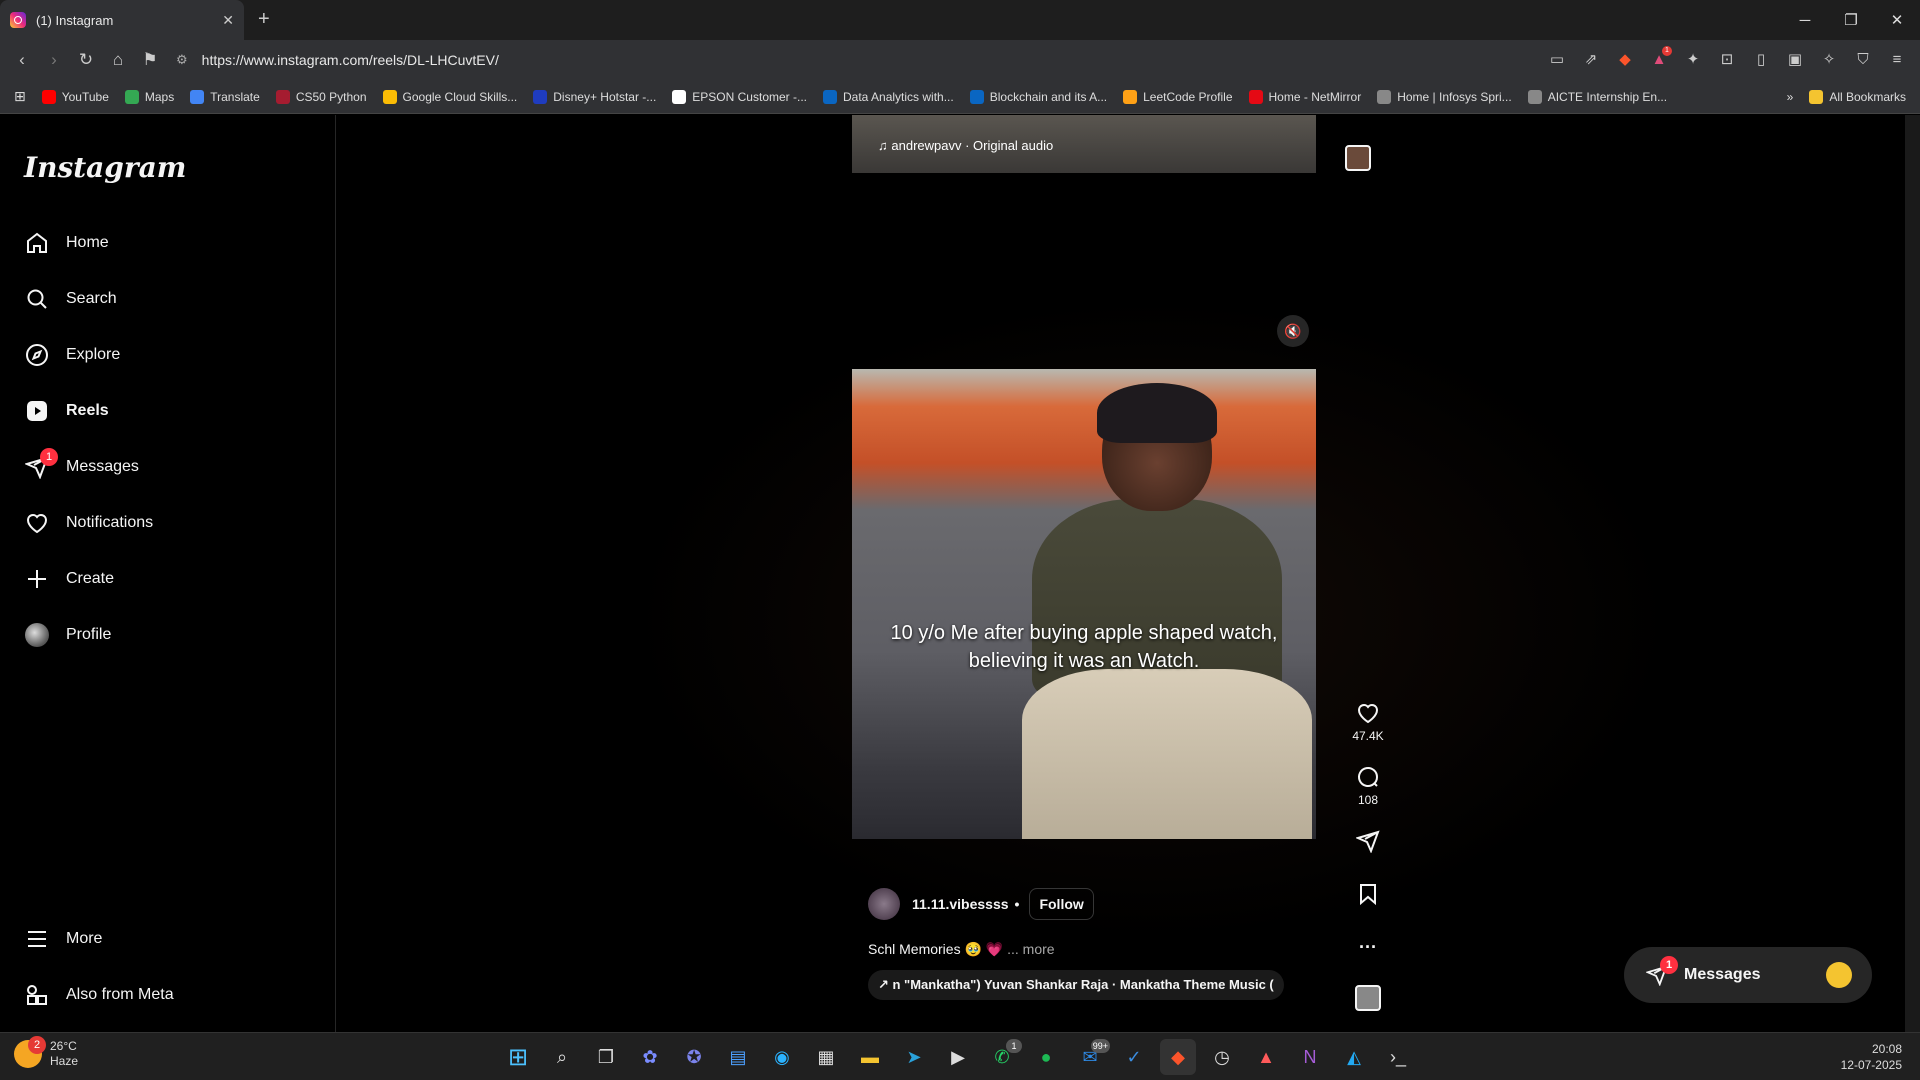  I want to click on nav-messages: 1 Messages, so click(81, 467).